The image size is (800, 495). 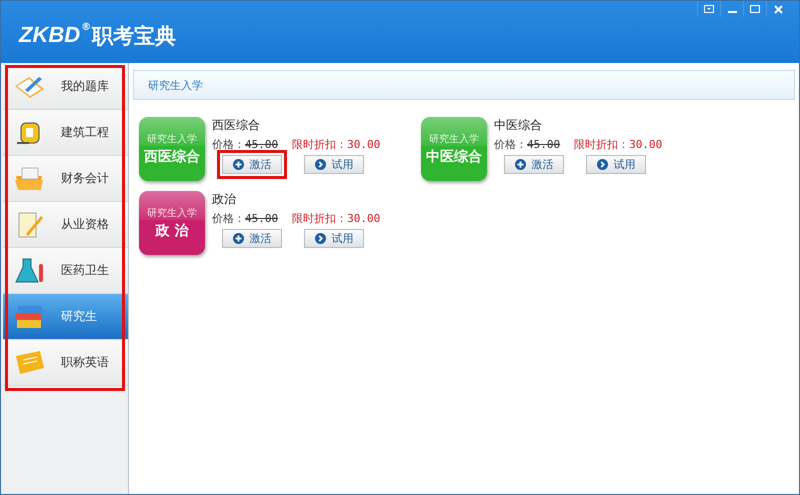 I want to click on product-name: 西医综合, so click(x=236, y=125).